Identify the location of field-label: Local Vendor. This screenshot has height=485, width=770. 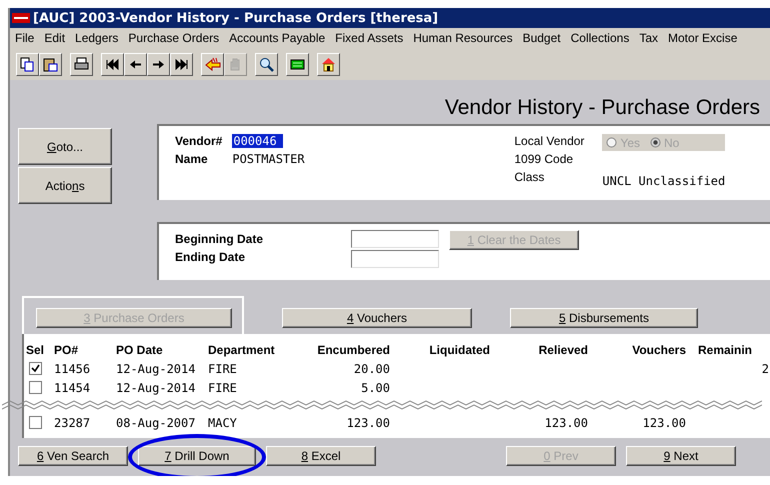
(549, 141).